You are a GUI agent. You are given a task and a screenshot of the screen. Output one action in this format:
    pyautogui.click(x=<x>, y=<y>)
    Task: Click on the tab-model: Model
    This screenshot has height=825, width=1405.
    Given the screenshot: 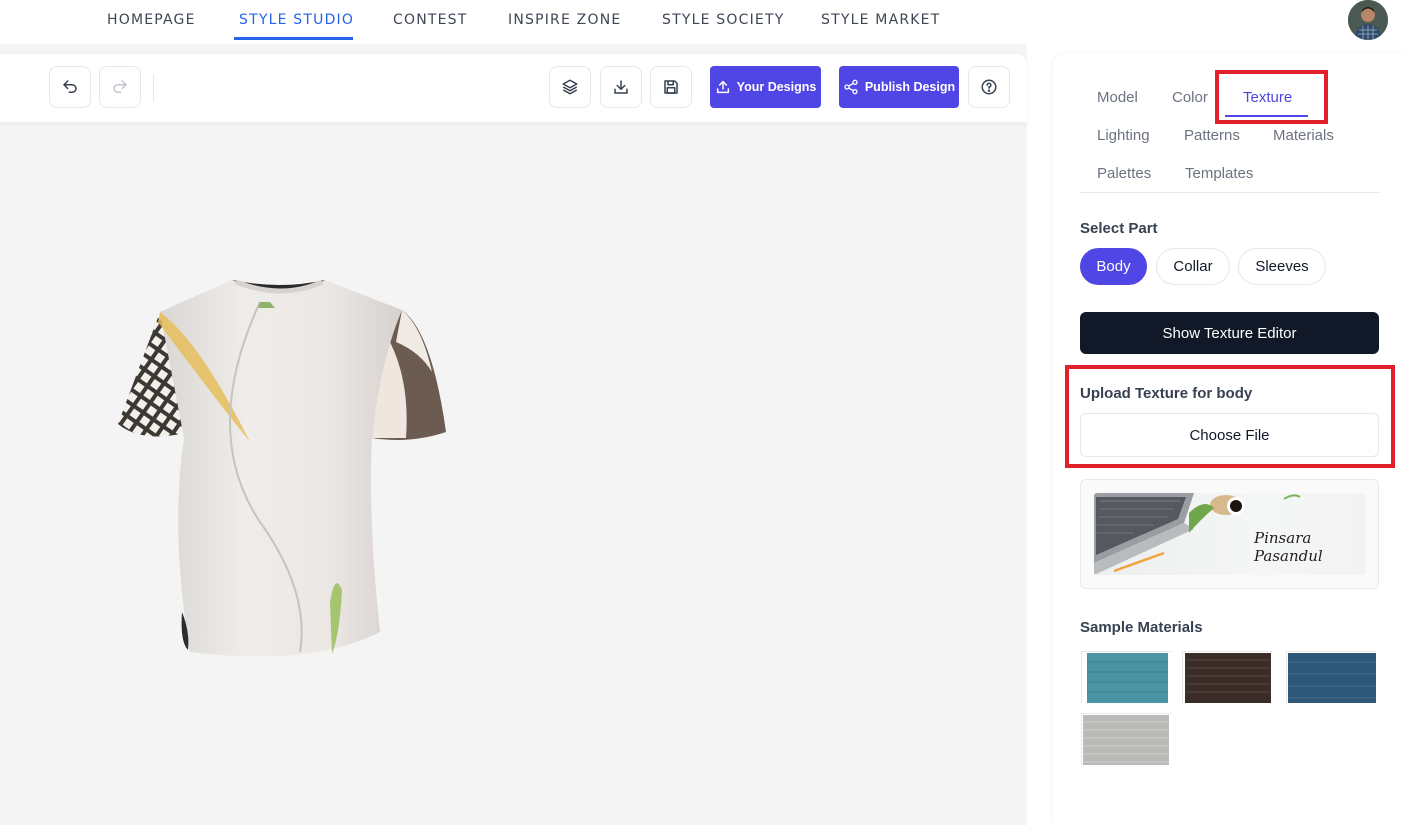 What is the action you would take?
    pyautogui.click(x=1117, y=97)
    